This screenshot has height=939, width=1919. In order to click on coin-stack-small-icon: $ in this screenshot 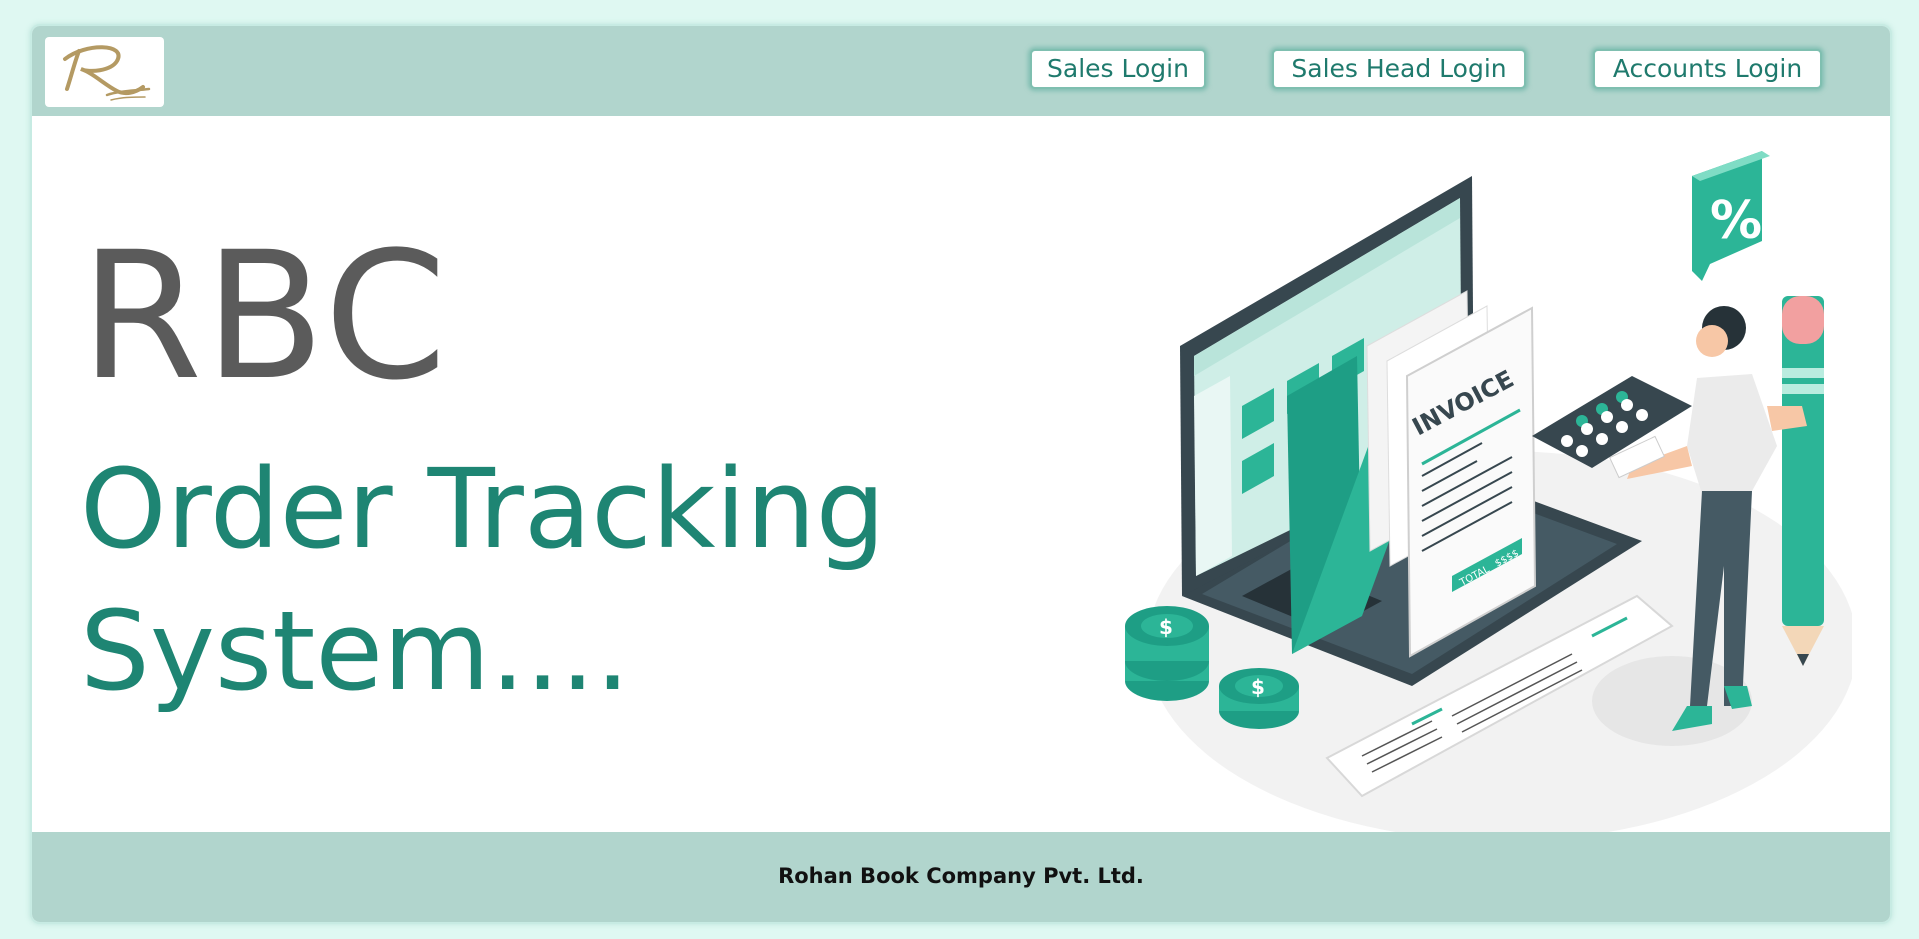, I will do `click(1259, 698)`.